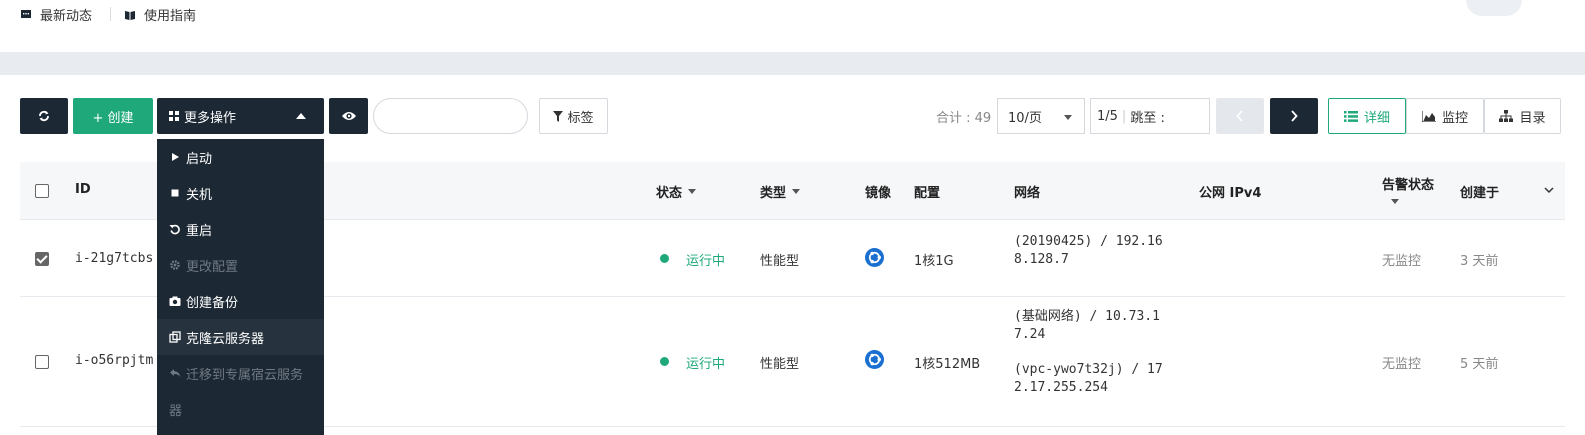 The image size is (1585, 435). What do you see at coordinates (174, 229) in the screenshot?
I see `restart-icon` at bounding box center [174, 229].